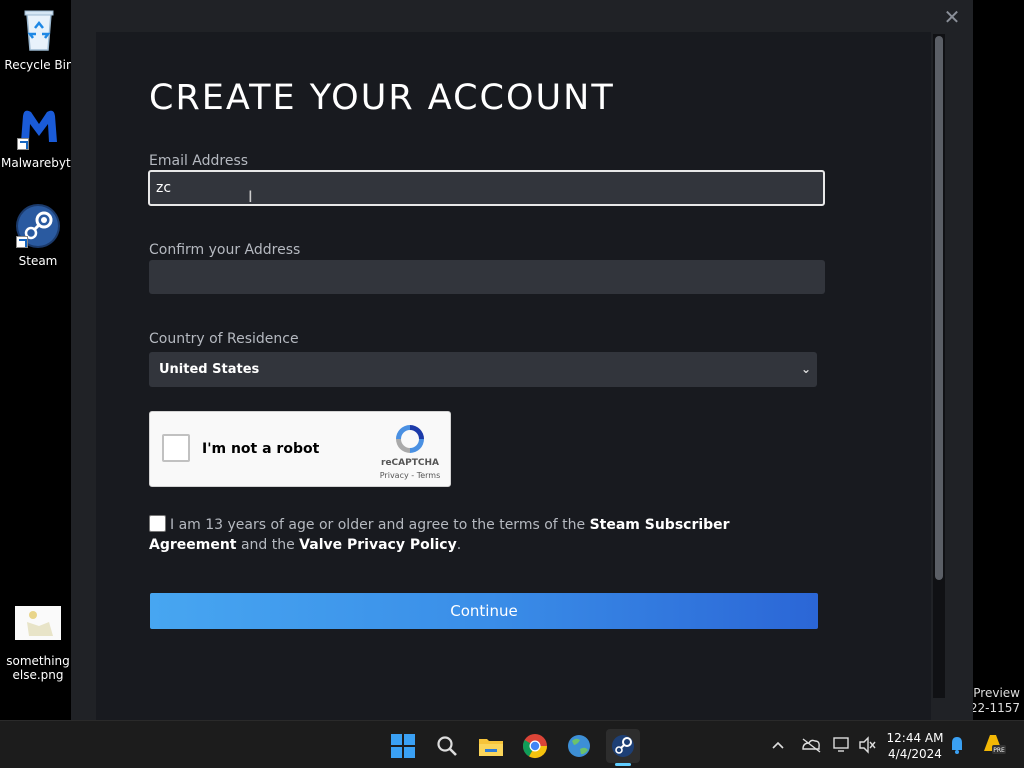  I want to click on chevron-up-icon, so click(778, 745).